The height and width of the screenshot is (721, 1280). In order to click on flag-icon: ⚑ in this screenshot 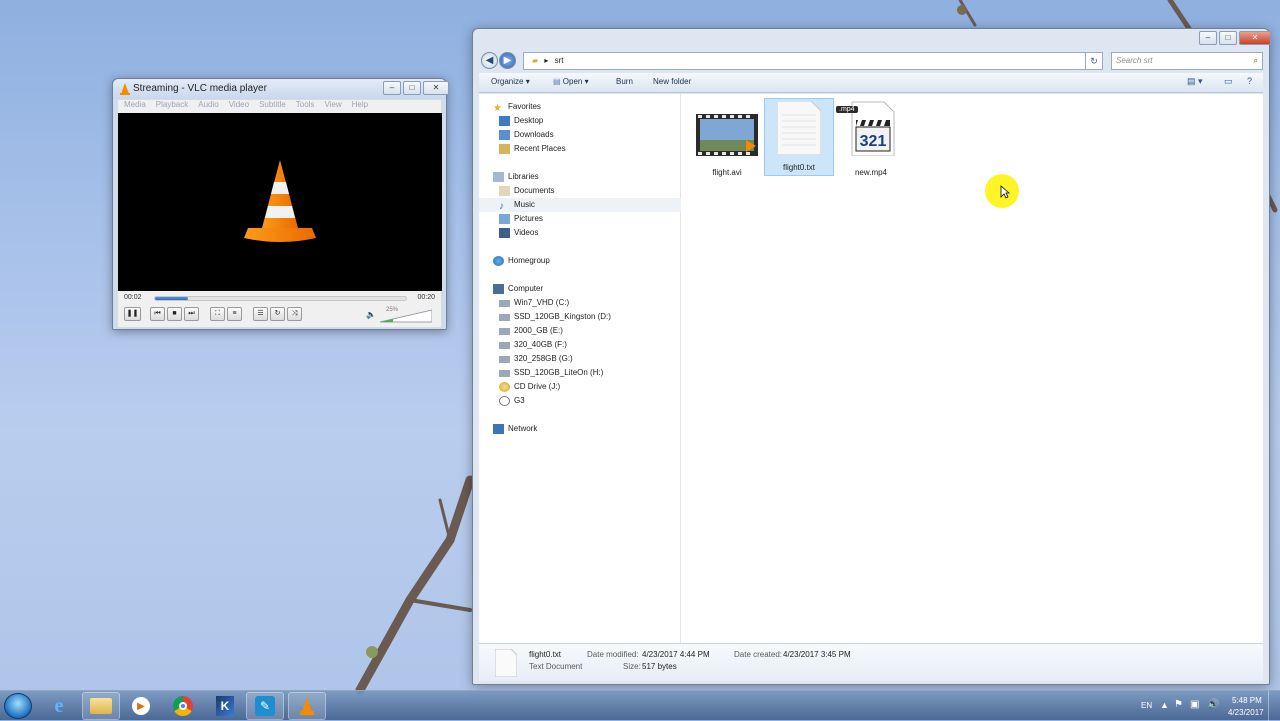, I will do `click(1178, 704)`.